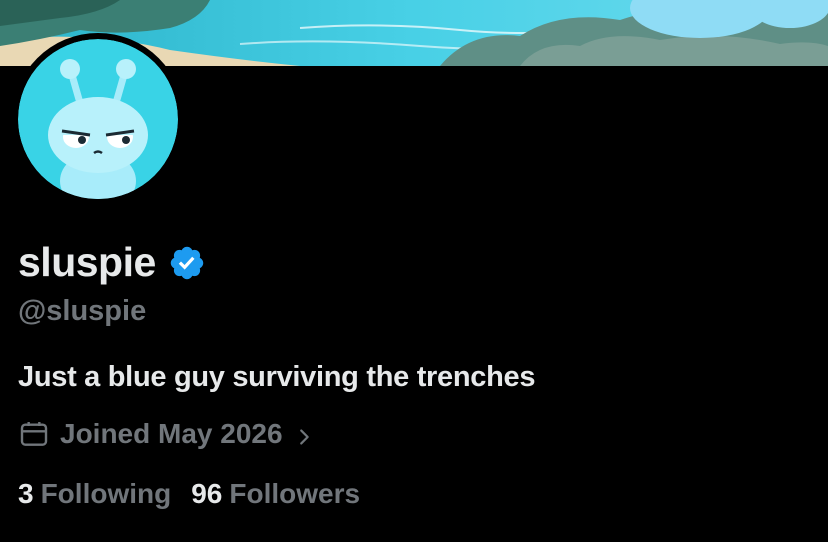 The image size is (828, 542). What do you see at coordinates (82, 311) in the screenshot?
I see `profile-handle: @sluspie` at bounding box center [82, 311].